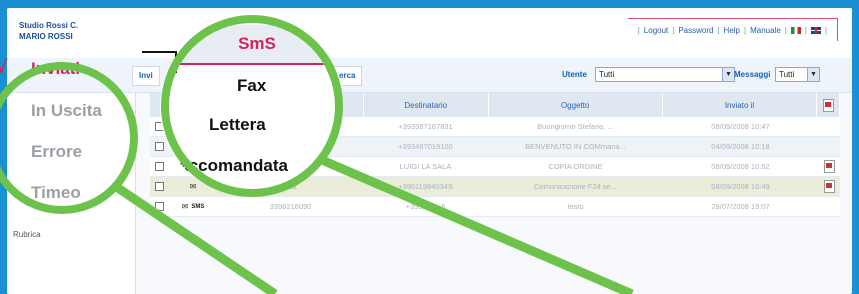 Image resolution: width=859 pixels, height=294 pixels. Describe the element at coordinates (426, 105) in the screenshot. I see `col-destinatario: Destinatario` at that location.